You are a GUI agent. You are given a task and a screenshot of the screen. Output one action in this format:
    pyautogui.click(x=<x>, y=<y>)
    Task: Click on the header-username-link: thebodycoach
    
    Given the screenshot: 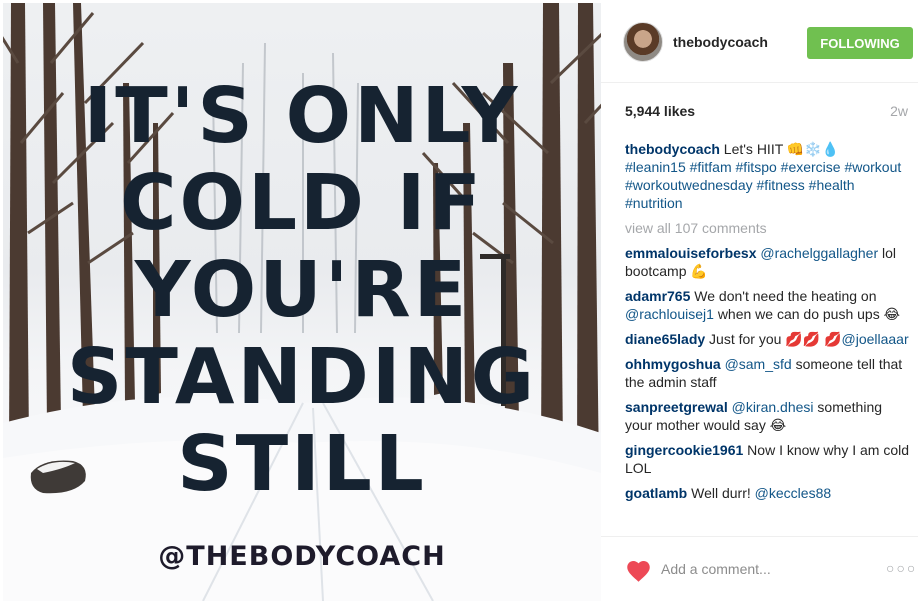 What is the action you would take?
    pyautogui.click(x=720, y=42)
    